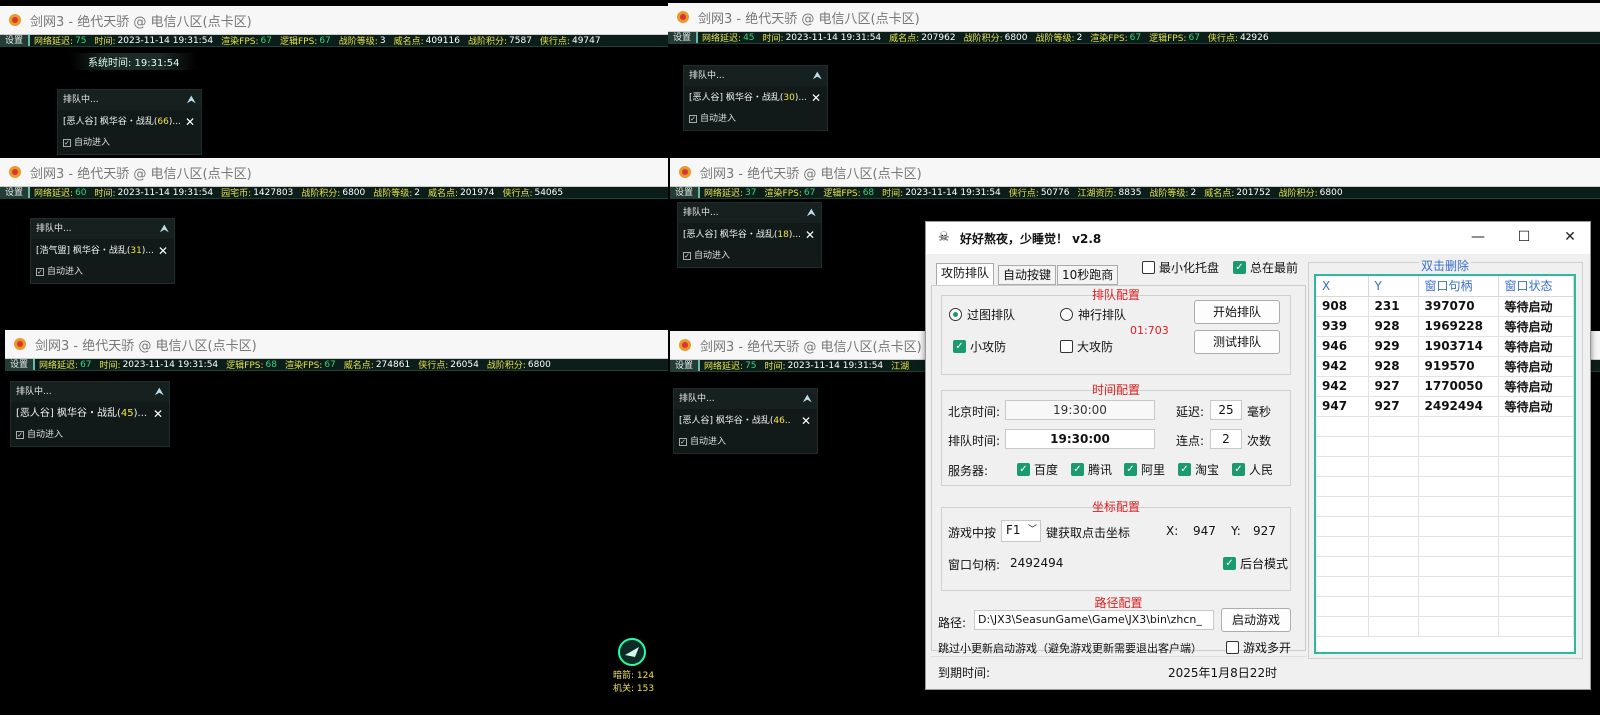 This screenshot has height=715, width=1600. I want to click on table-cell: 927, so click(1393, 406).